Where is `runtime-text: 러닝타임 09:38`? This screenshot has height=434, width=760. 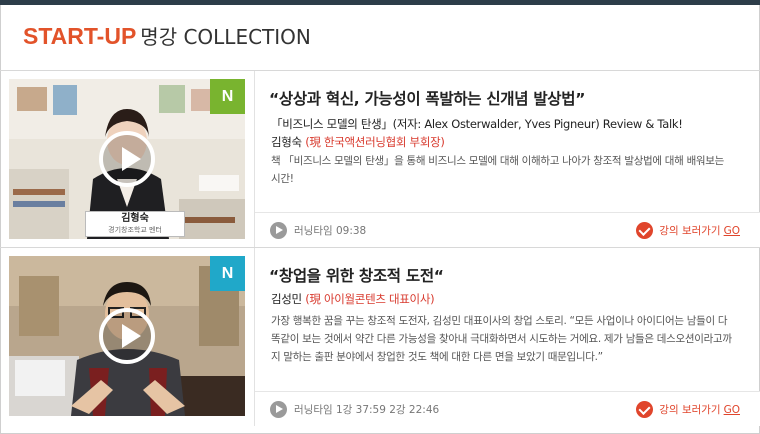 runtime-text: 러닝타임 09:38 is located at coordinates (330, 231).